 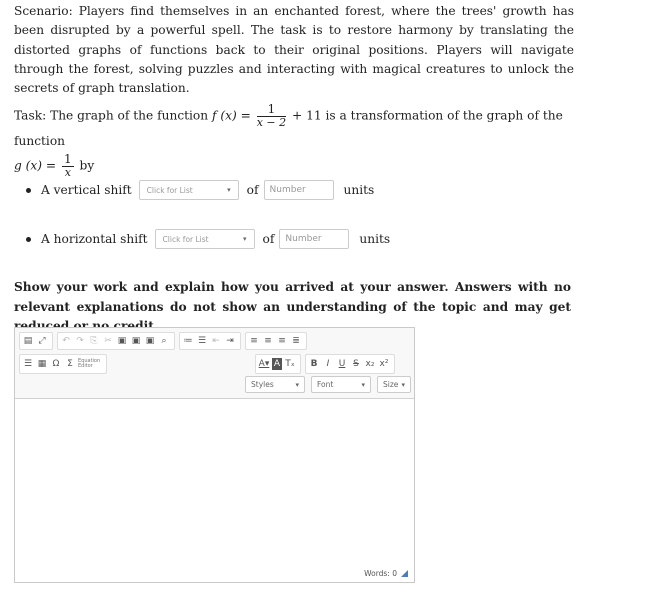 What do you see at coordinates (87, 165) in the screenshot?
I see `task-suffix: by` at bounding box center [87, 165].